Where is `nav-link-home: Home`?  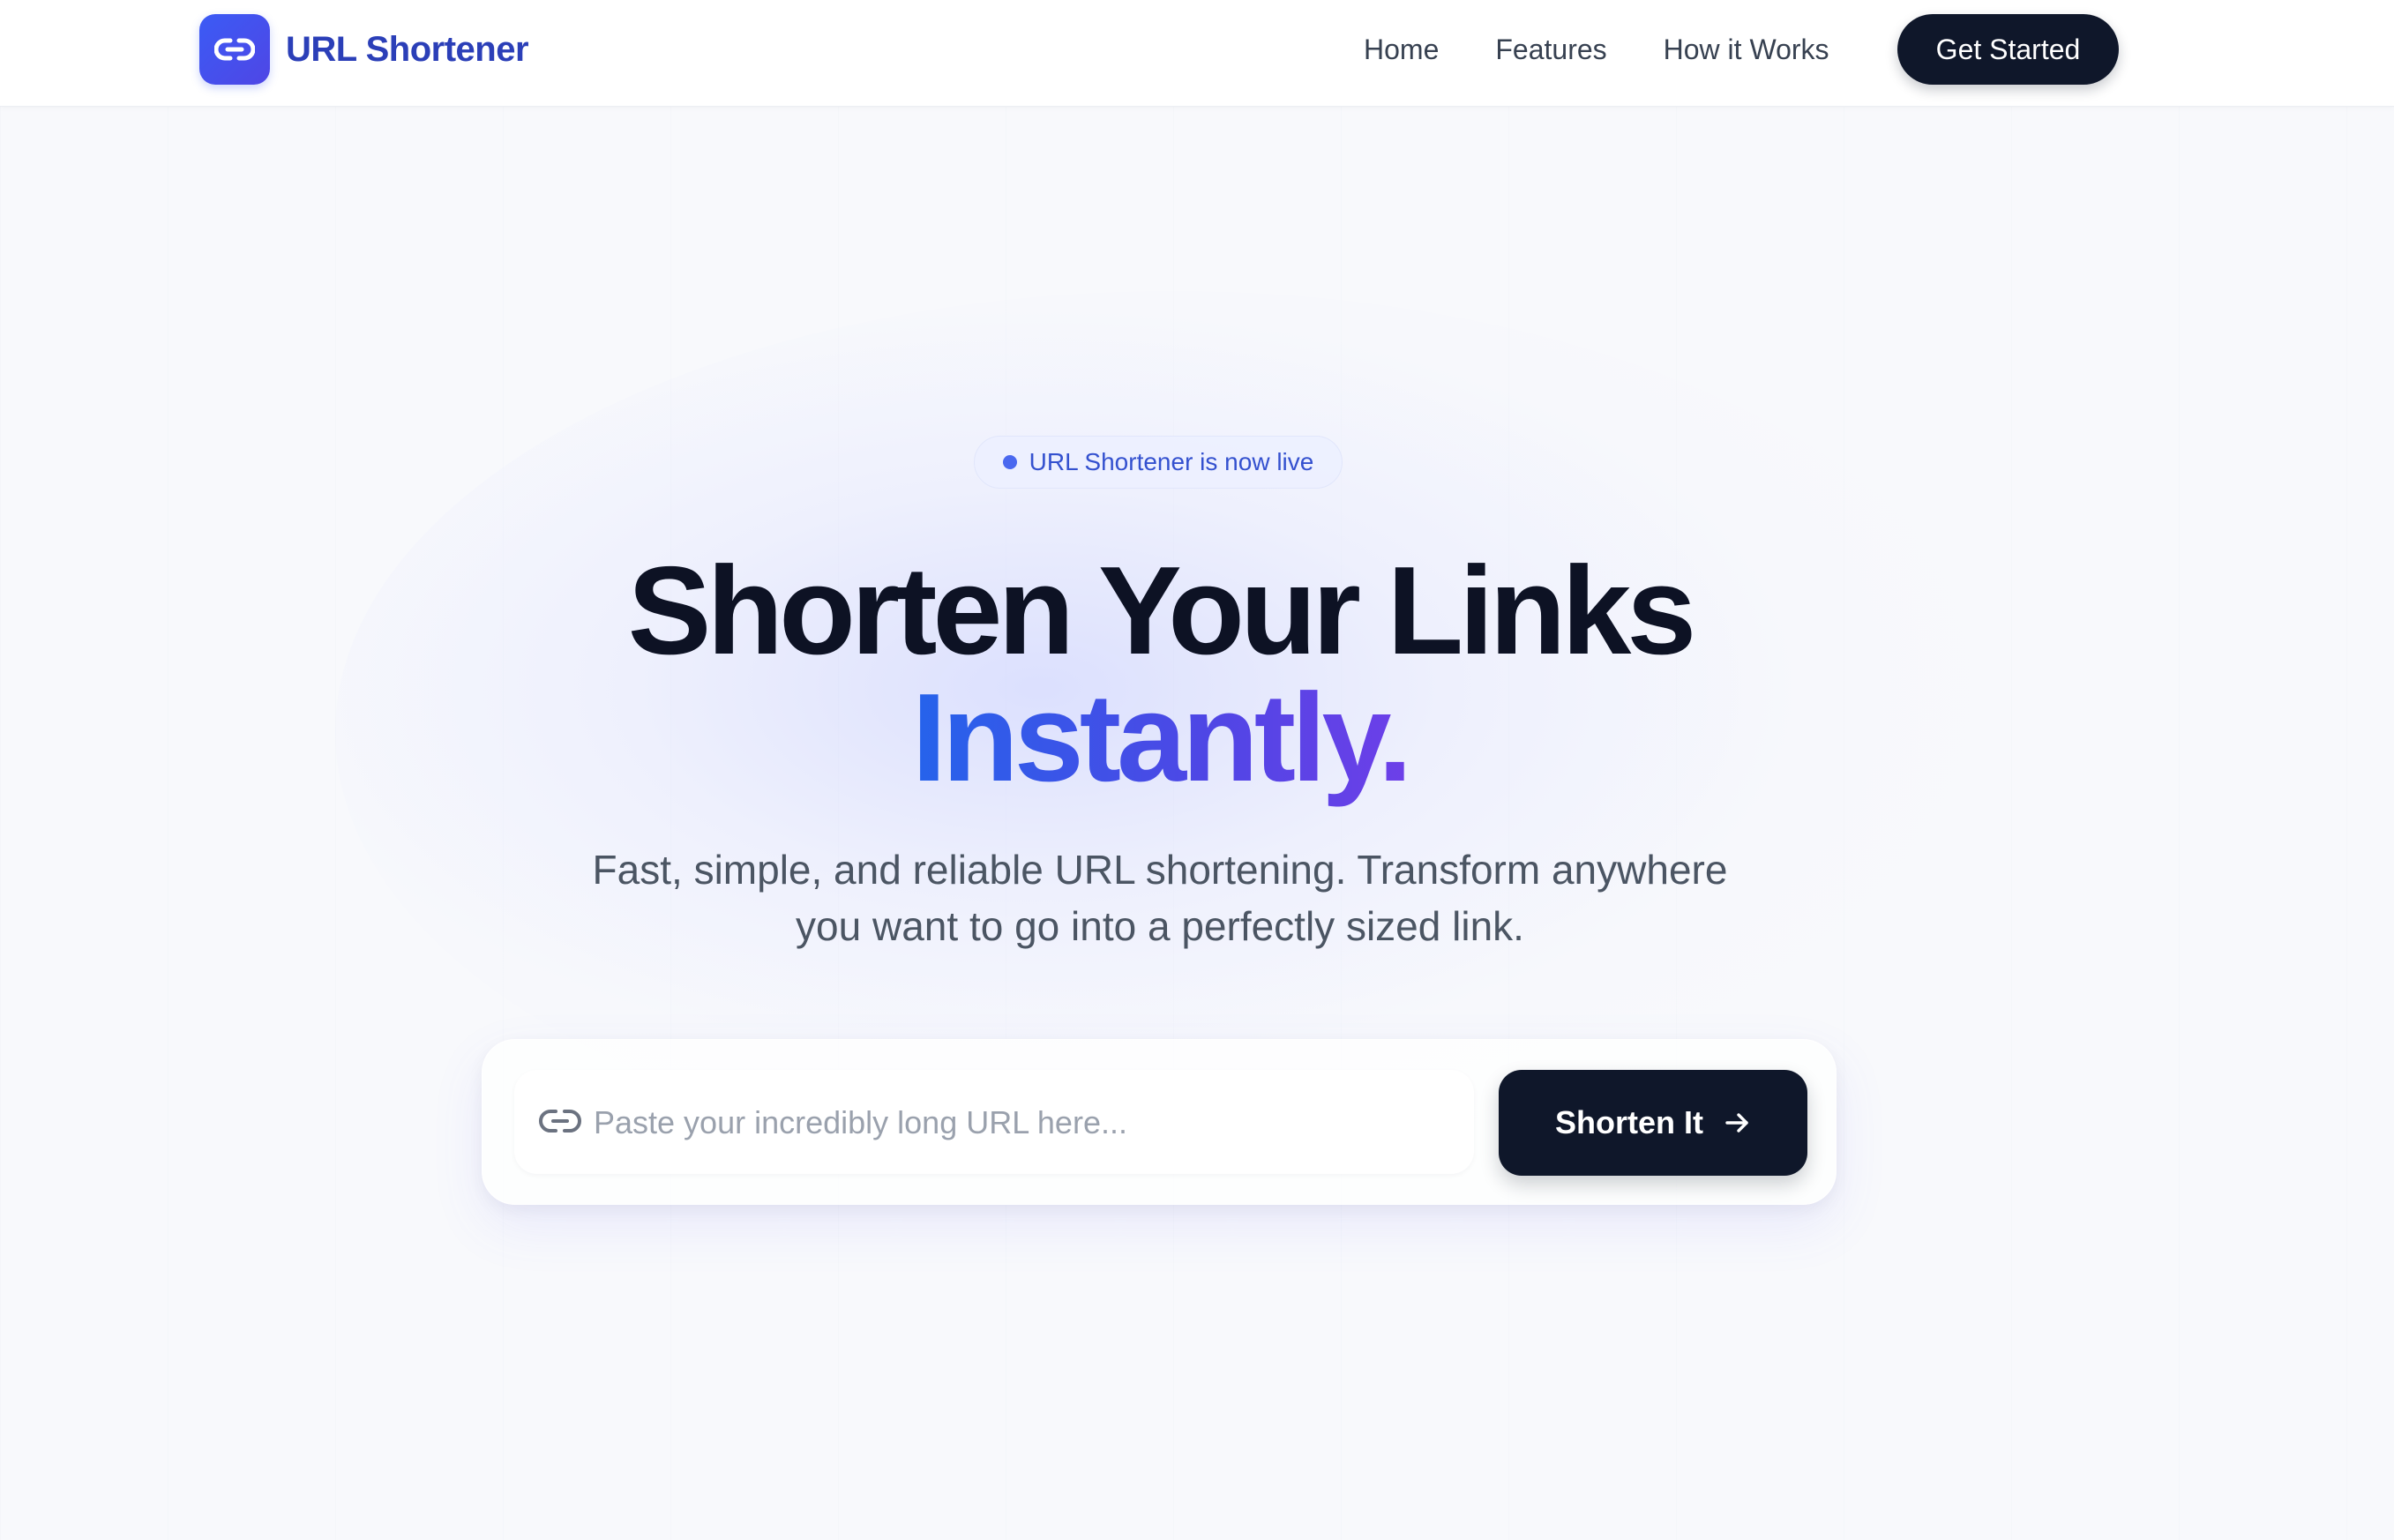
nav-link-home: Home is located at coordinates (1401, 50).